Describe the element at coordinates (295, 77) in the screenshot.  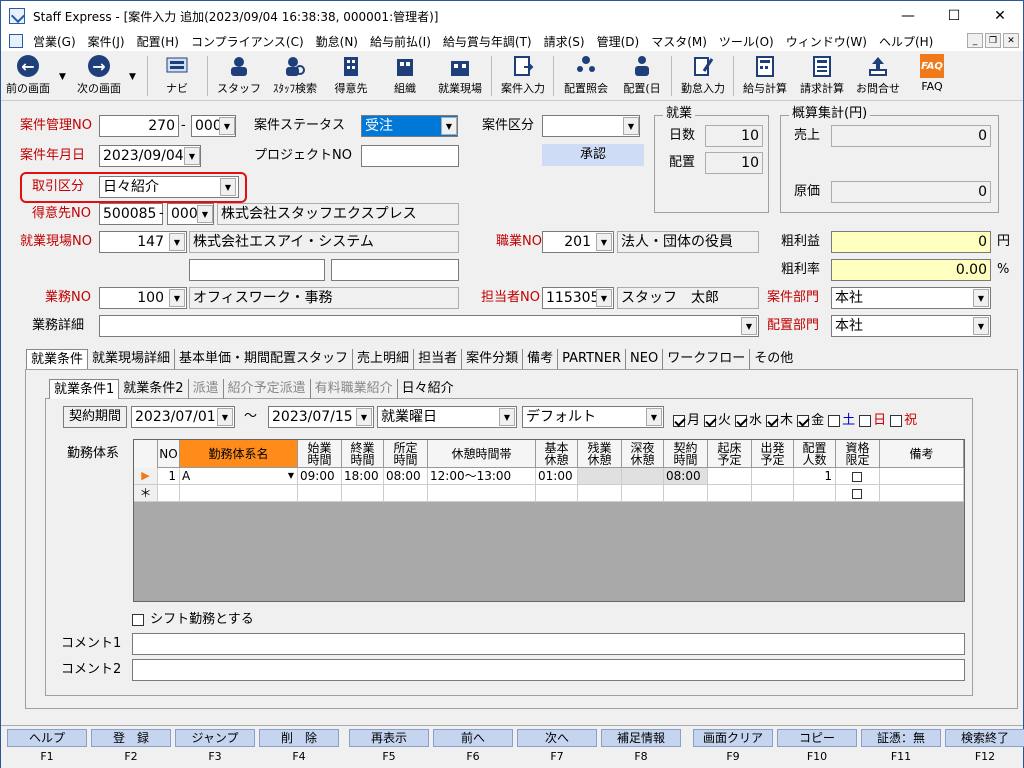
I see `staff-search-button: ｽﾀｯﾌ検索` at that location.